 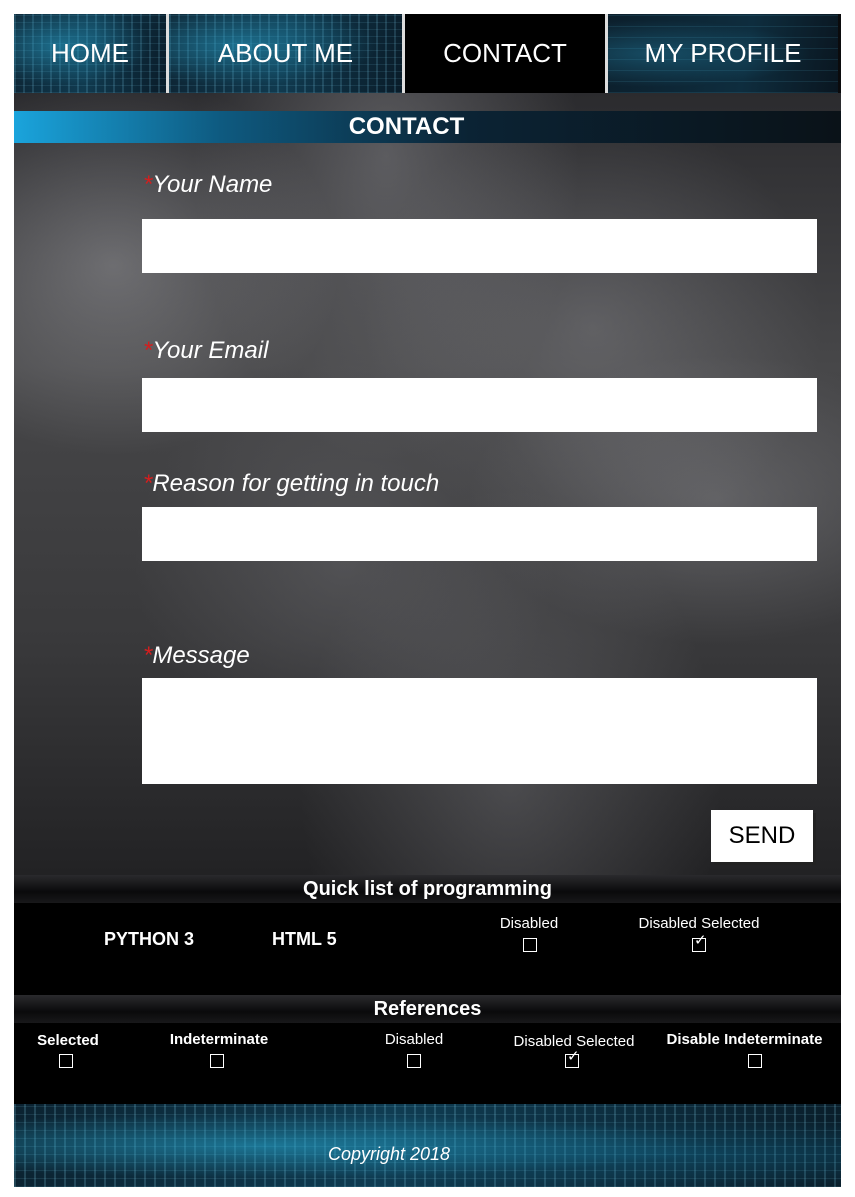 I want to click on message-label-text: Message, so click(x=201, y=655).